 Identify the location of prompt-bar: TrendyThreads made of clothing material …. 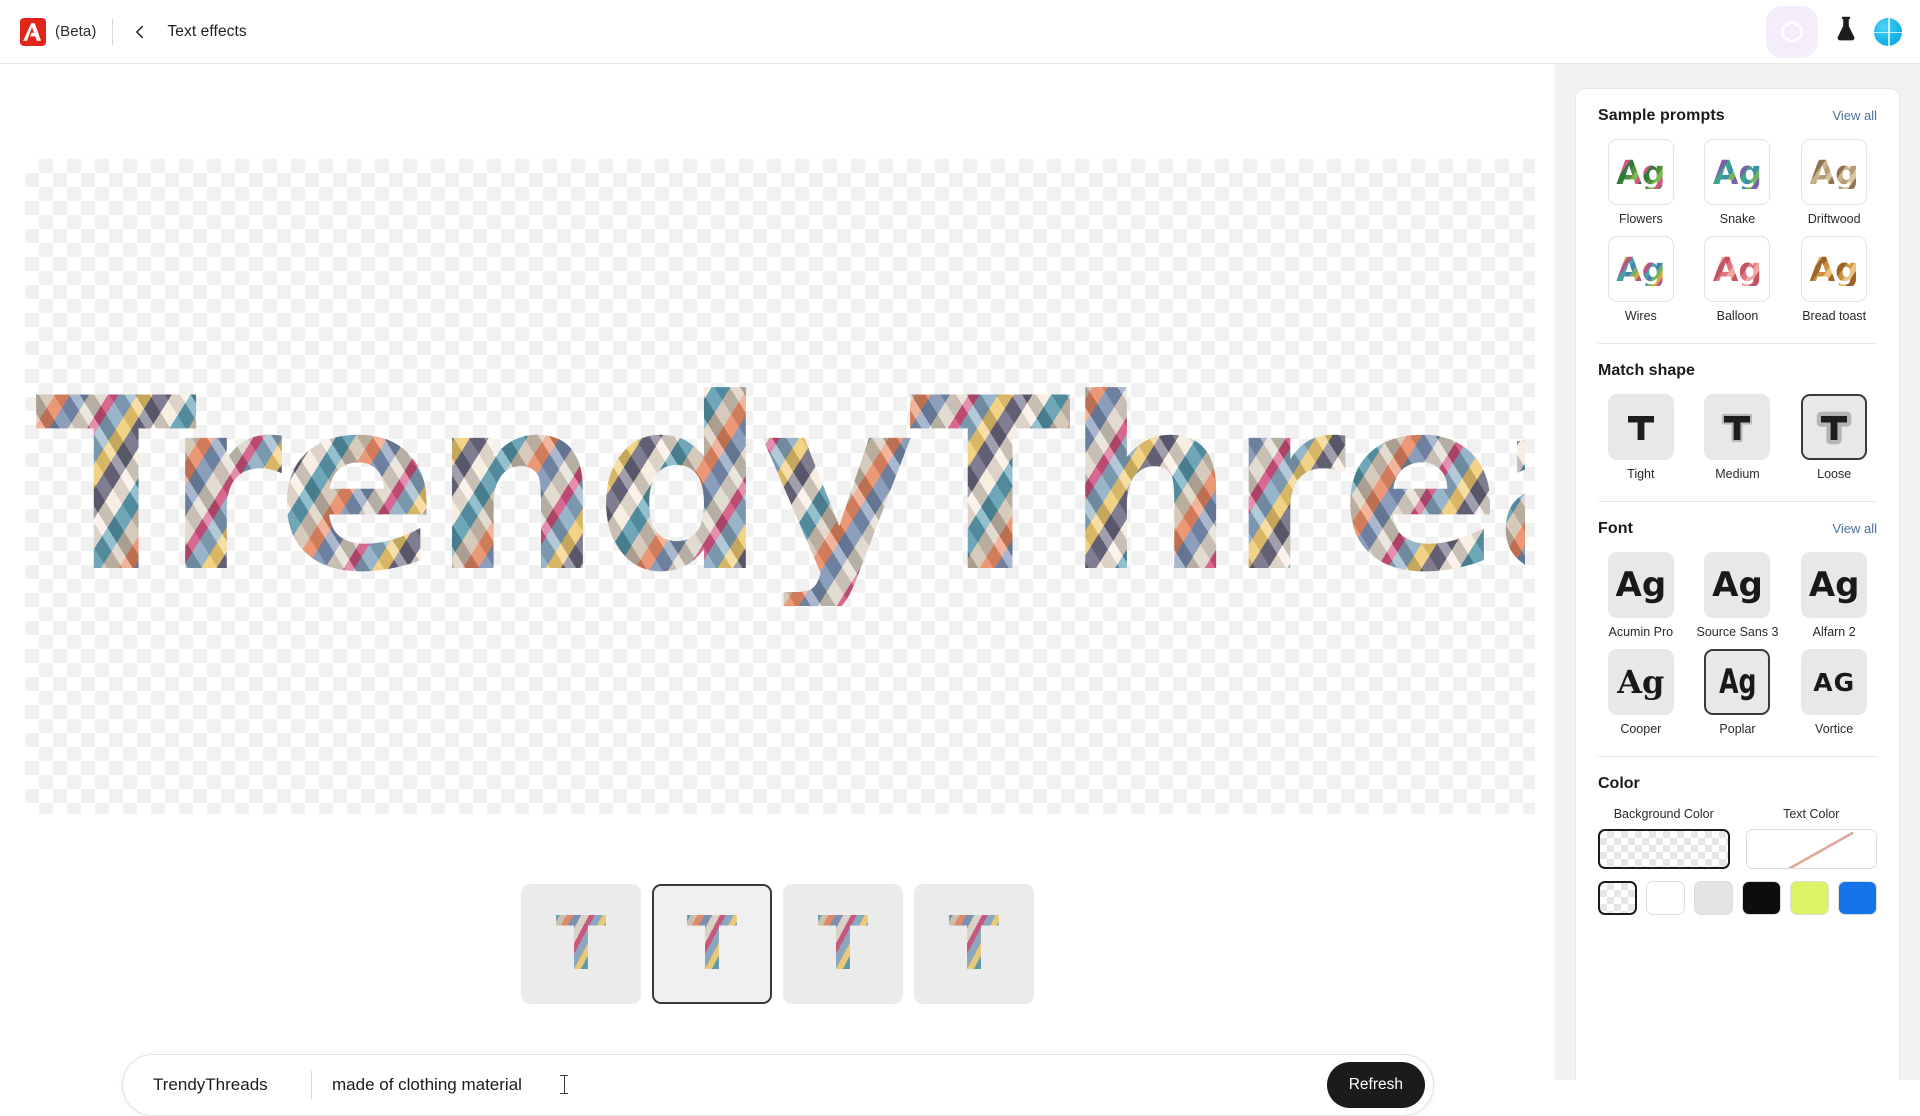
(778, 1085).